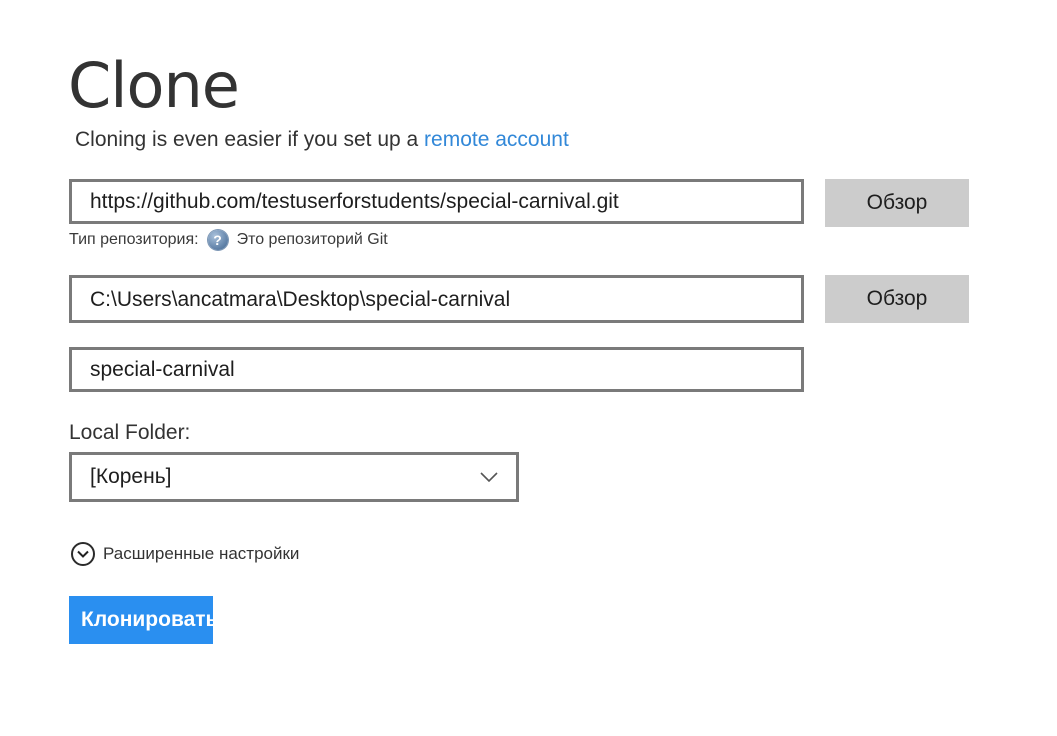 The image size is (1057, 736). Describe the element at coordinates (83, 554) in the screenshot. I see `expand-chevron-icon` at that location.